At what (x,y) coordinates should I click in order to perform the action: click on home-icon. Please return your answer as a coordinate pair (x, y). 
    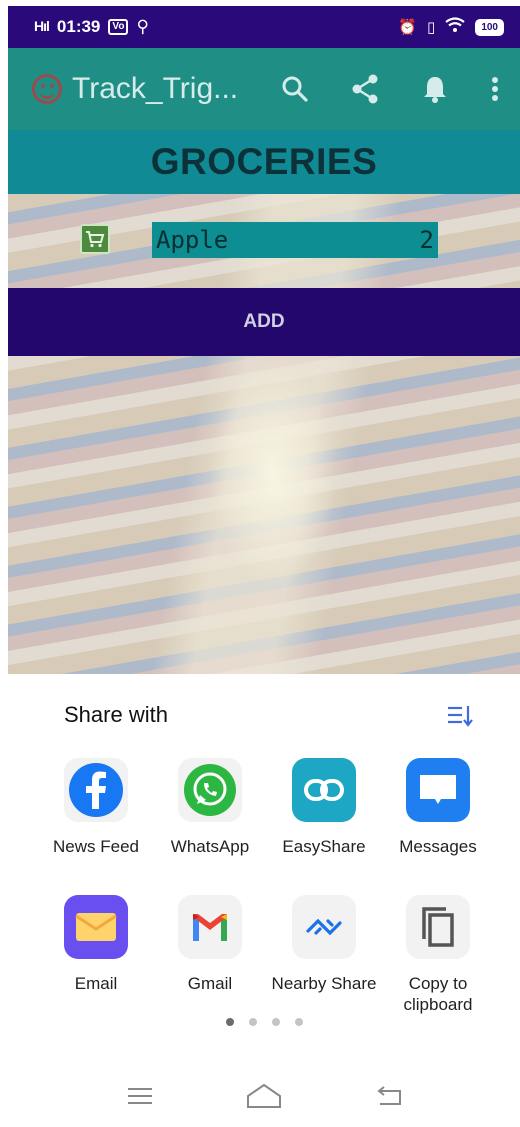
    Looking at the image, I should click on (264, 1095).